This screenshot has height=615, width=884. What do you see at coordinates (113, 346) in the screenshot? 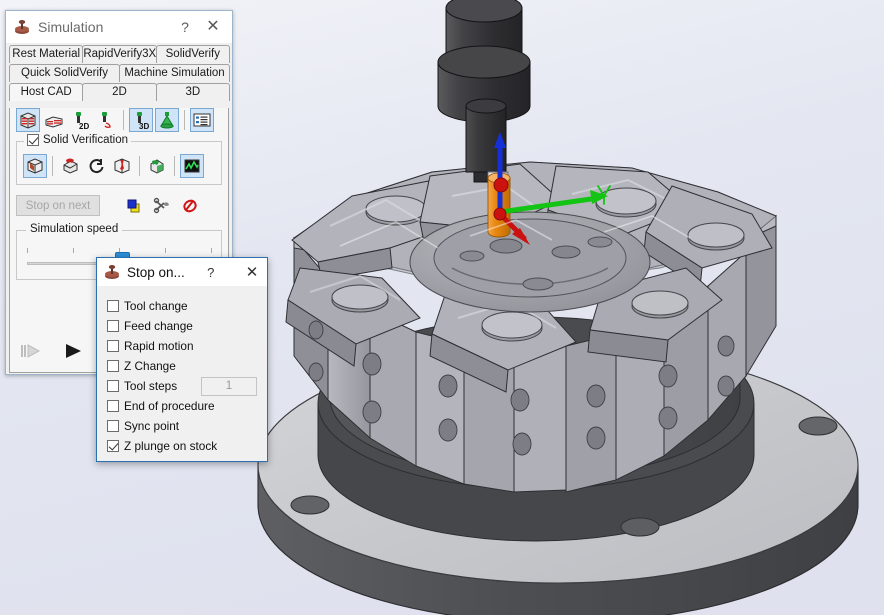
I see `rapid-motion-checkbox` at bounding box center [113, 346].